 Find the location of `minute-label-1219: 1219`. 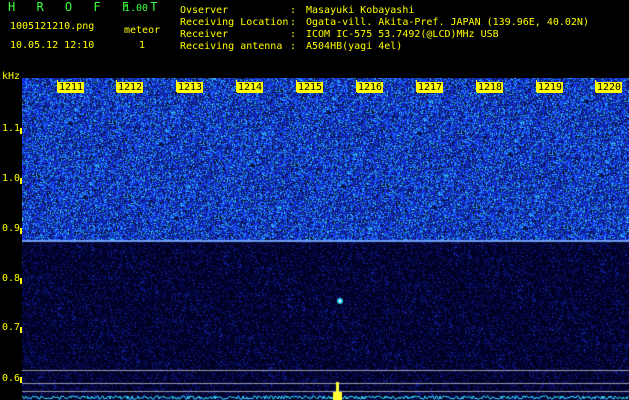

minute-label-1219: 1219 is located at coordinates (550, 87).